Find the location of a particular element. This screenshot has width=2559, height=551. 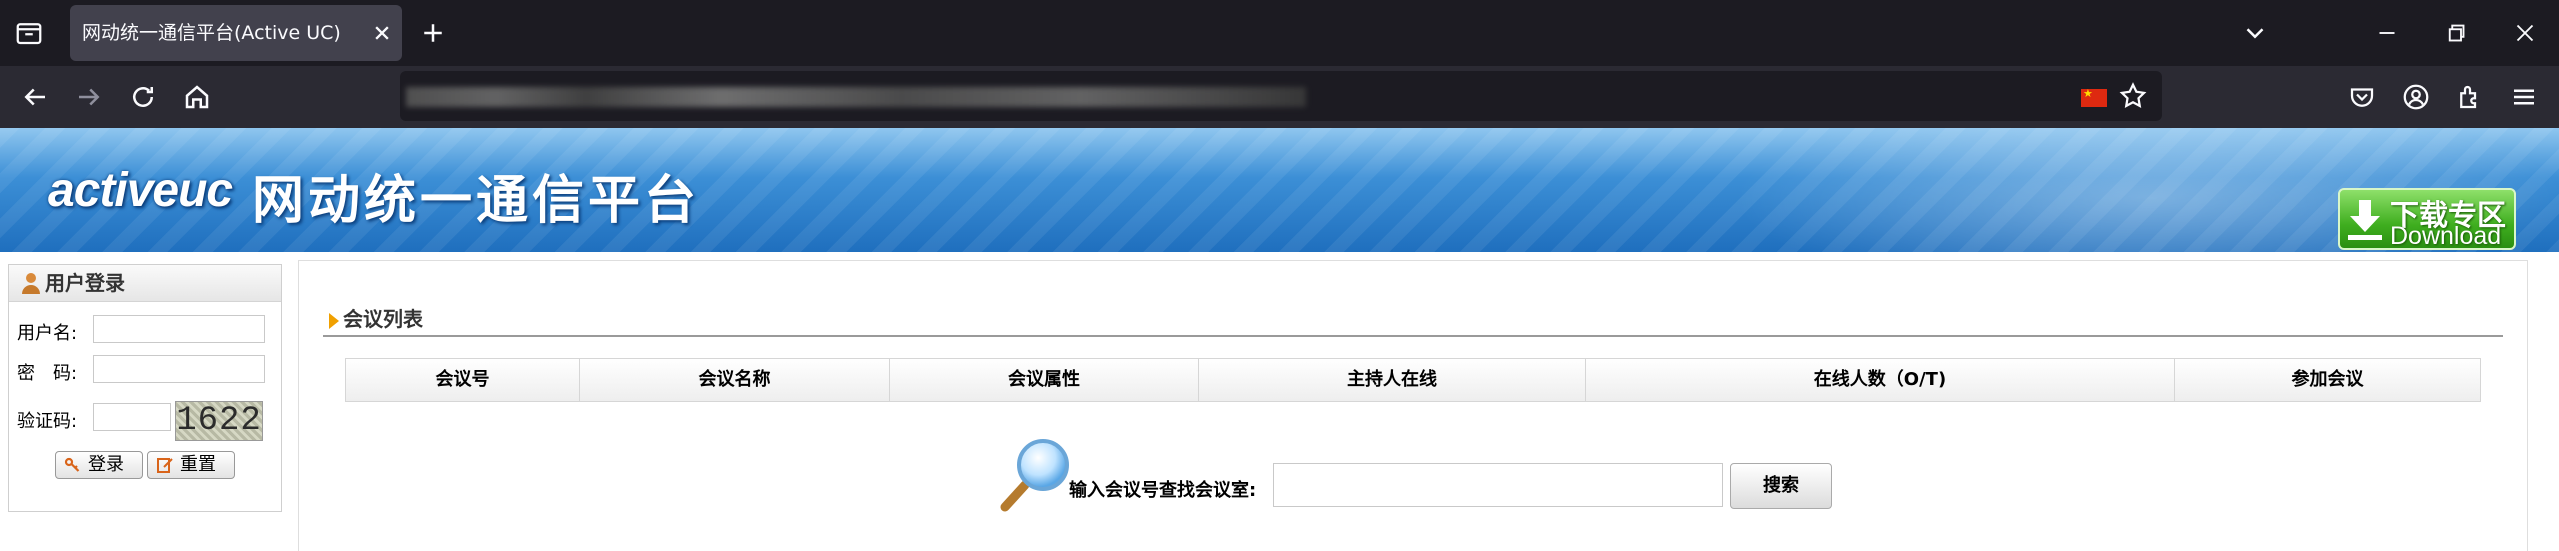

restore-icon is located at coordinates (2456, 33).